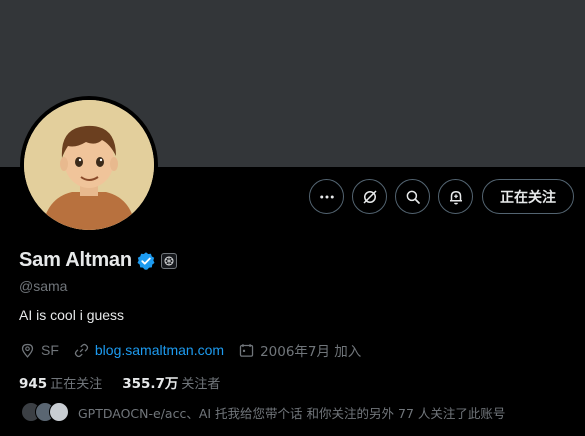 The height and width of the screenshot is (436, 585). I want to click on bell-plus-icon, so click(455, 197).